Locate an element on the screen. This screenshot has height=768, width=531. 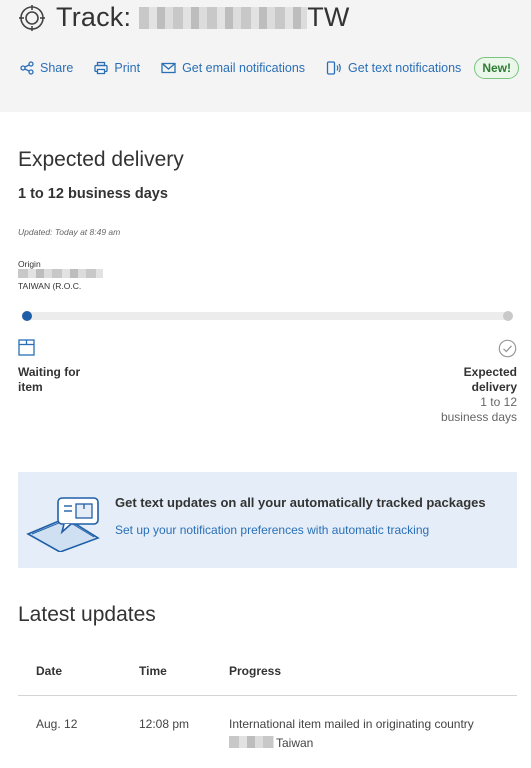
delivery-range: 1 to 12 business days is located at coordinates (93, 194).